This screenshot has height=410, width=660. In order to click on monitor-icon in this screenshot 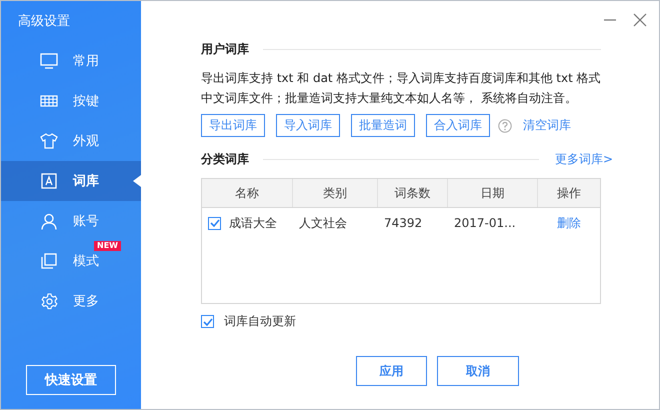, I will do `click(49, 61)`.